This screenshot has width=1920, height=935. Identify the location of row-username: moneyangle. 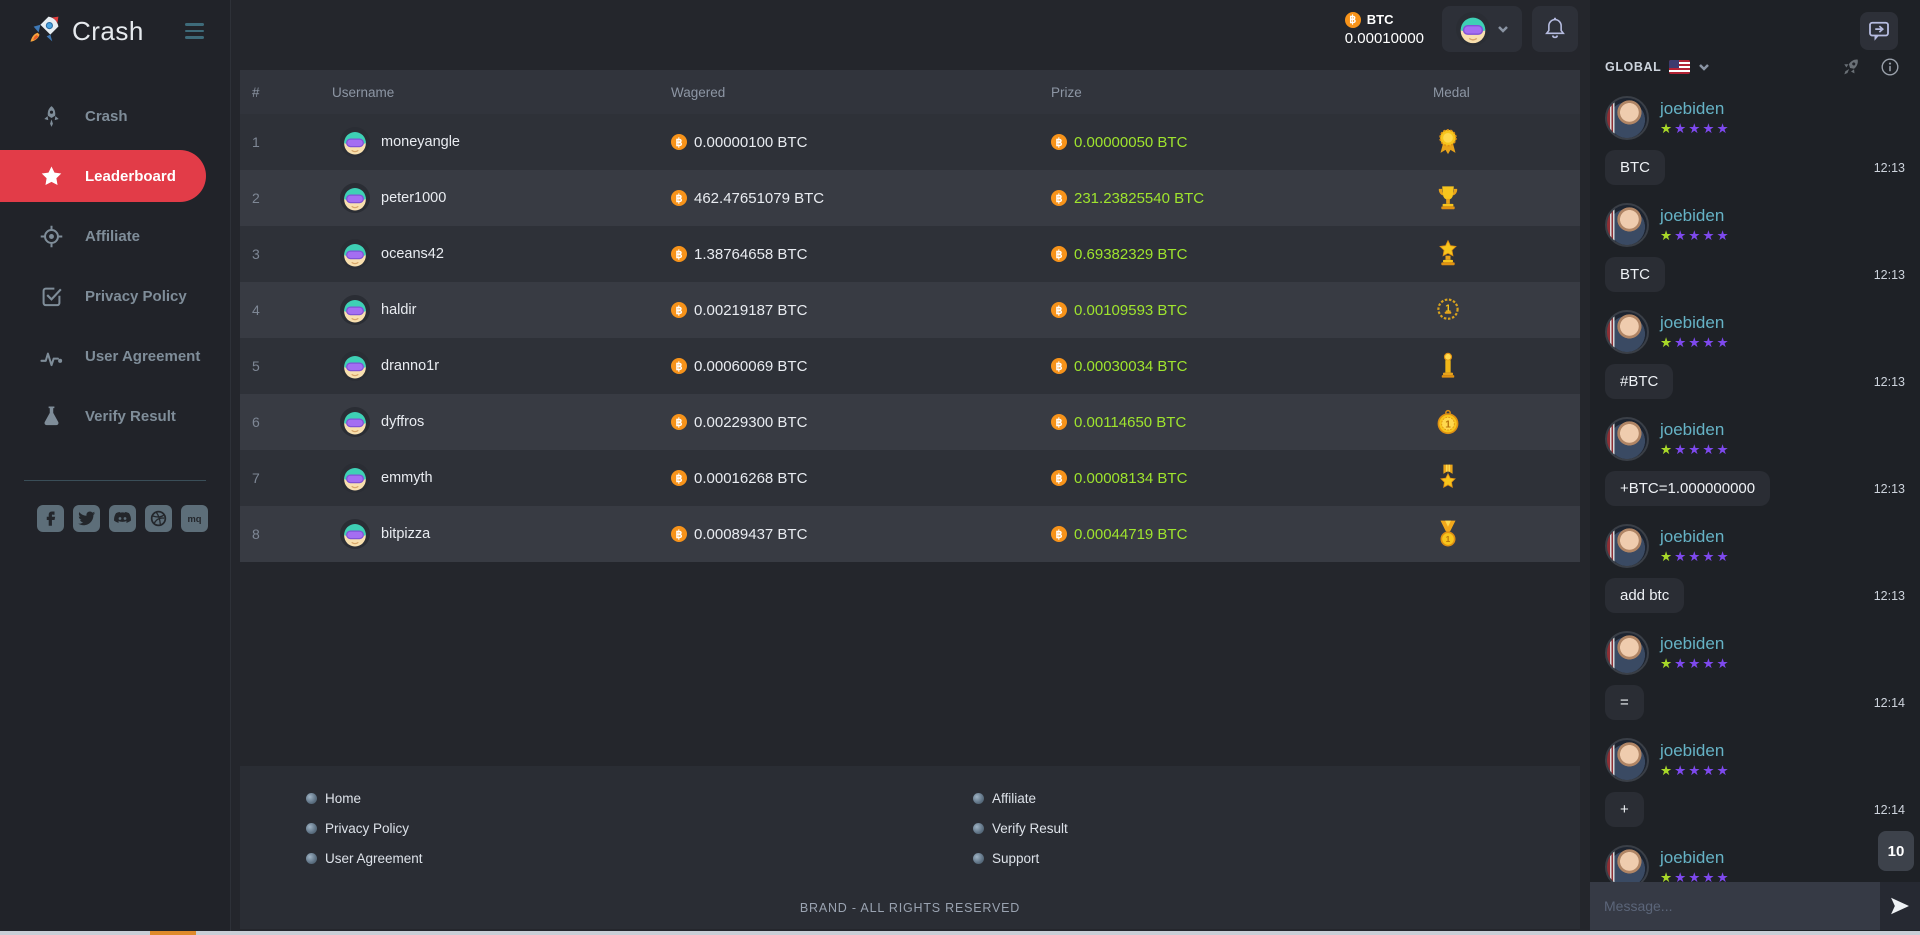
(420, 142).